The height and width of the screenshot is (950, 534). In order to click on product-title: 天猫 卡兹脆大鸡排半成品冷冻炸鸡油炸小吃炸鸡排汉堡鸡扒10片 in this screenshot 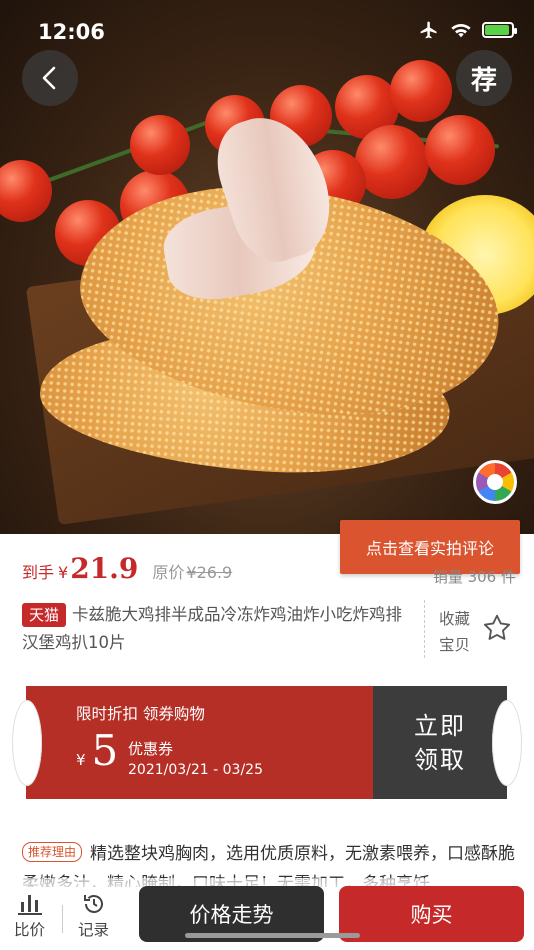, I will do `click(216, 629)`.